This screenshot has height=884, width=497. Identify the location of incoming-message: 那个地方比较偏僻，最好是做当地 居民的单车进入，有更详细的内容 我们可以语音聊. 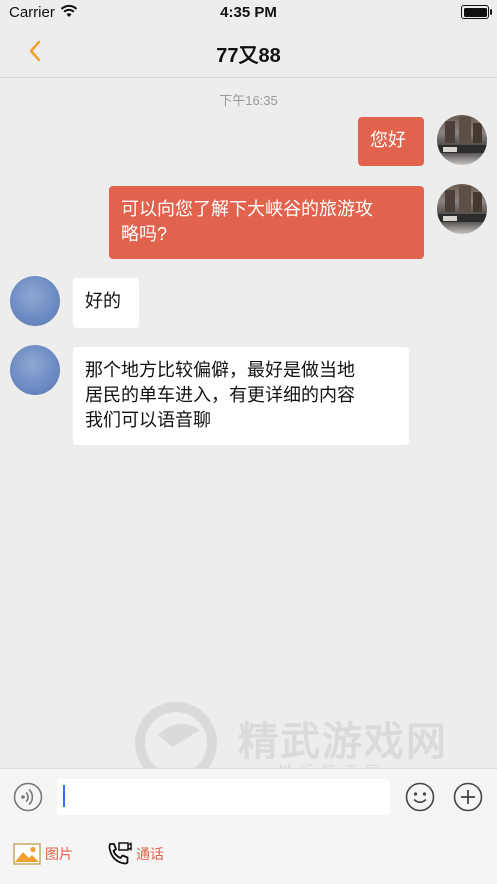
(241, 396).